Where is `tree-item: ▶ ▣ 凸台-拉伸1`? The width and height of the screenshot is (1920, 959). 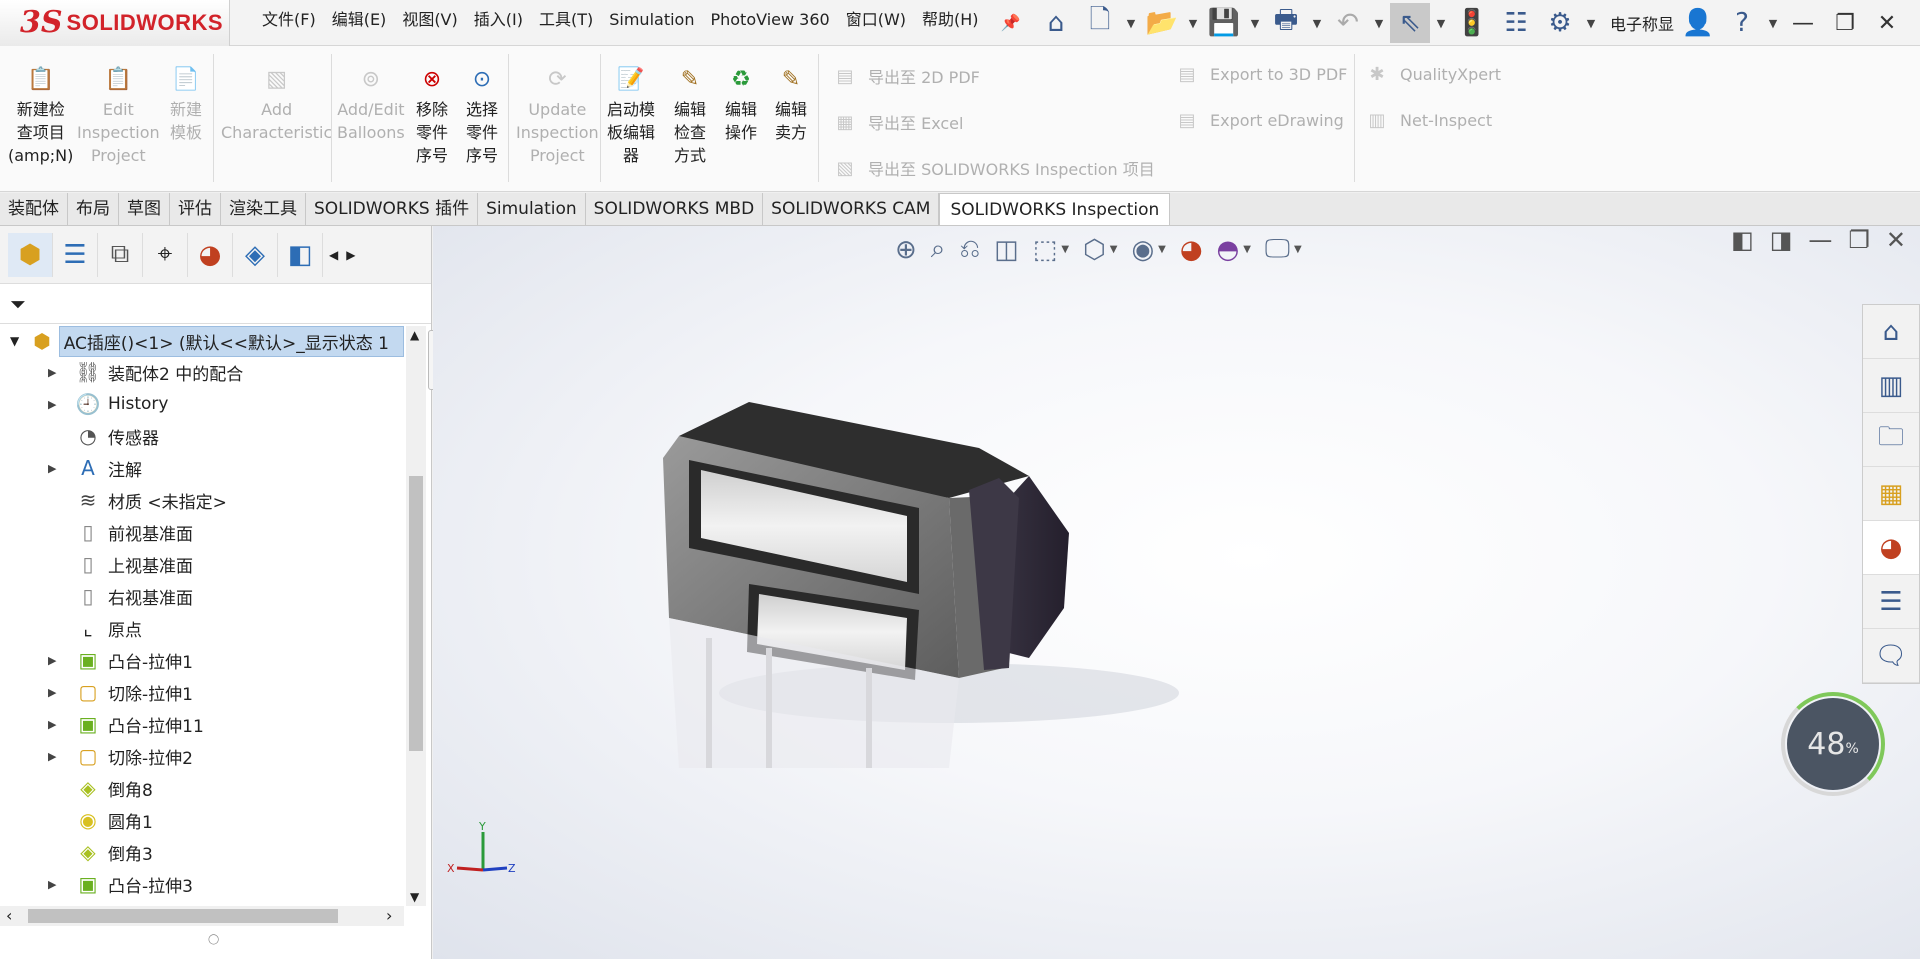
tree-item: ▶ ▣ 凸台-拉伸1 is located at coordinates (202, 660).